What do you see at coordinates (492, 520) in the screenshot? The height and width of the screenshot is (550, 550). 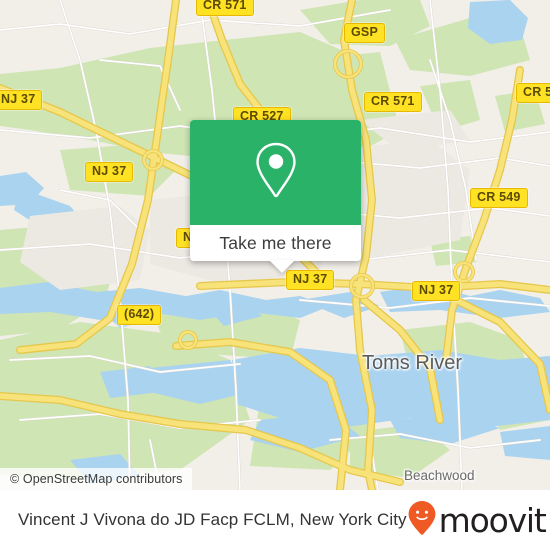 I see `moovit-wordmark: moovit` at bounding box center [492, 520].